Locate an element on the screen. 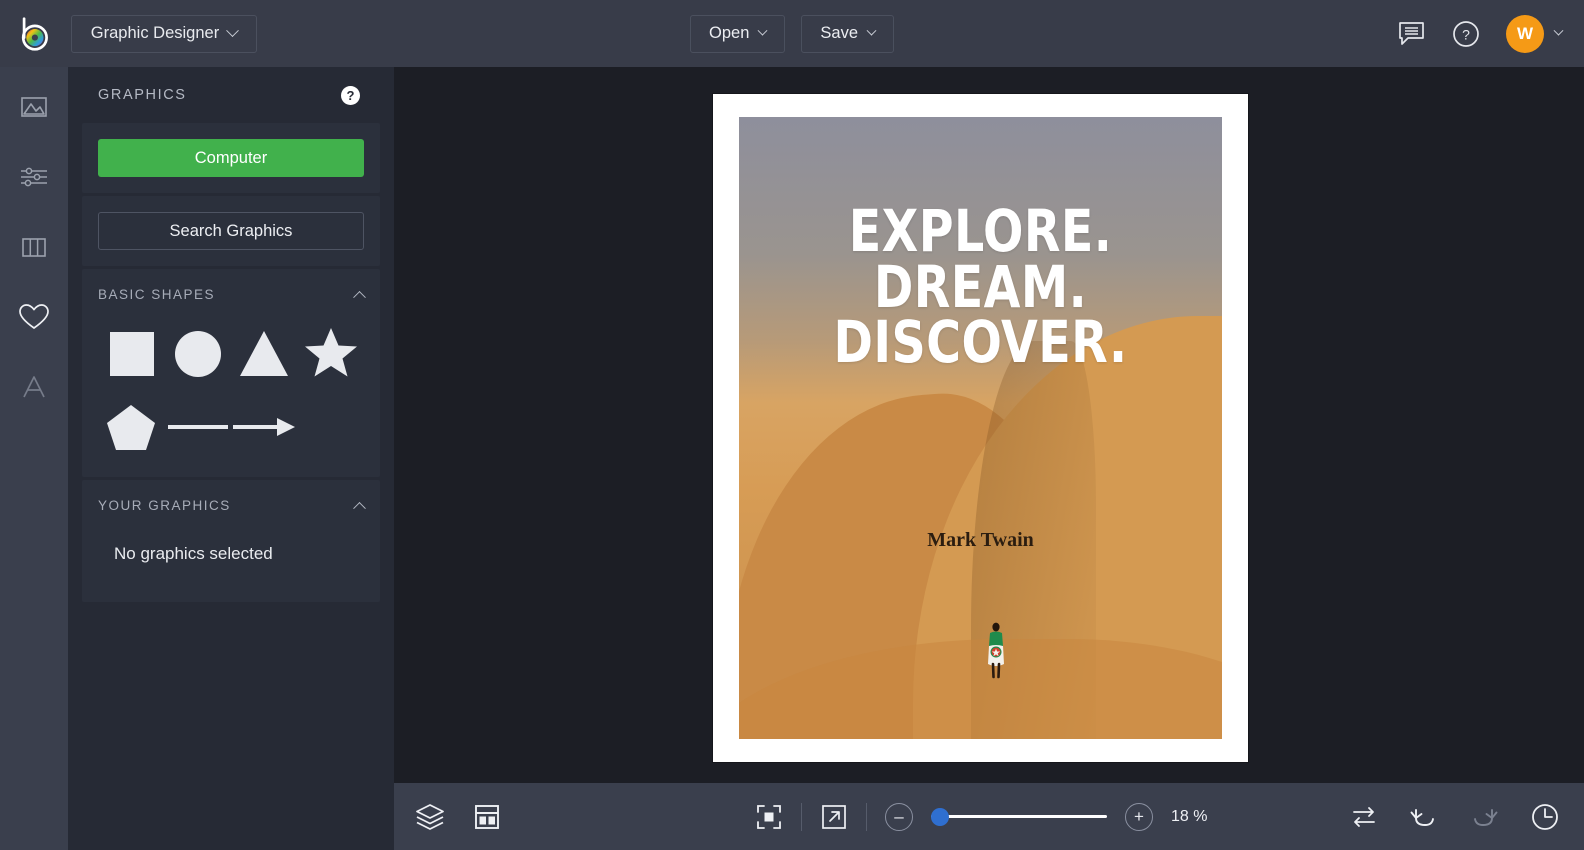 This screenshot has width=1584, height=850. circle-icon is located at coordinates (197, 354).